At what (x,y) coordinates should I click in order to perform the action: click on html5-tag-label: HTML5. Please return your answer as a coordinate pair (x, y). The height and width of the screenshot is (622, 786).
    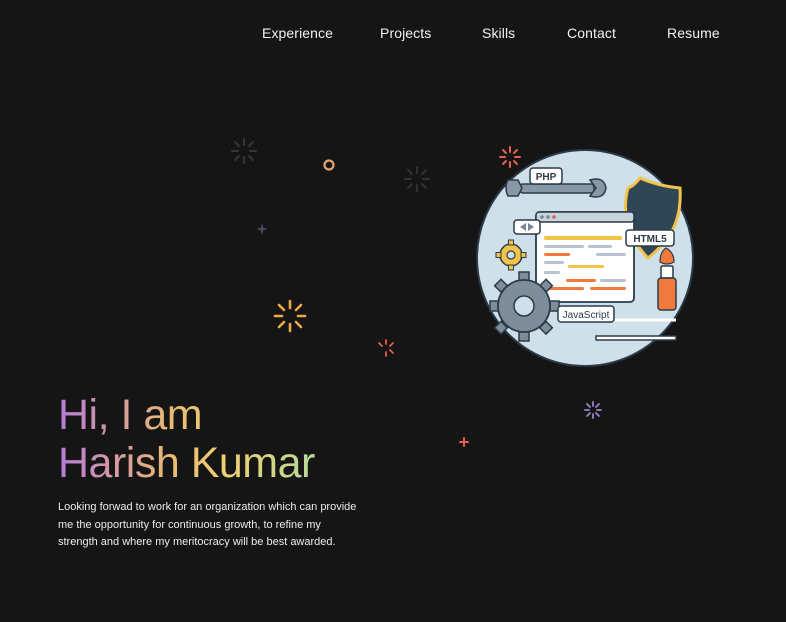
    Looking at the image, I should click on (650, 239).